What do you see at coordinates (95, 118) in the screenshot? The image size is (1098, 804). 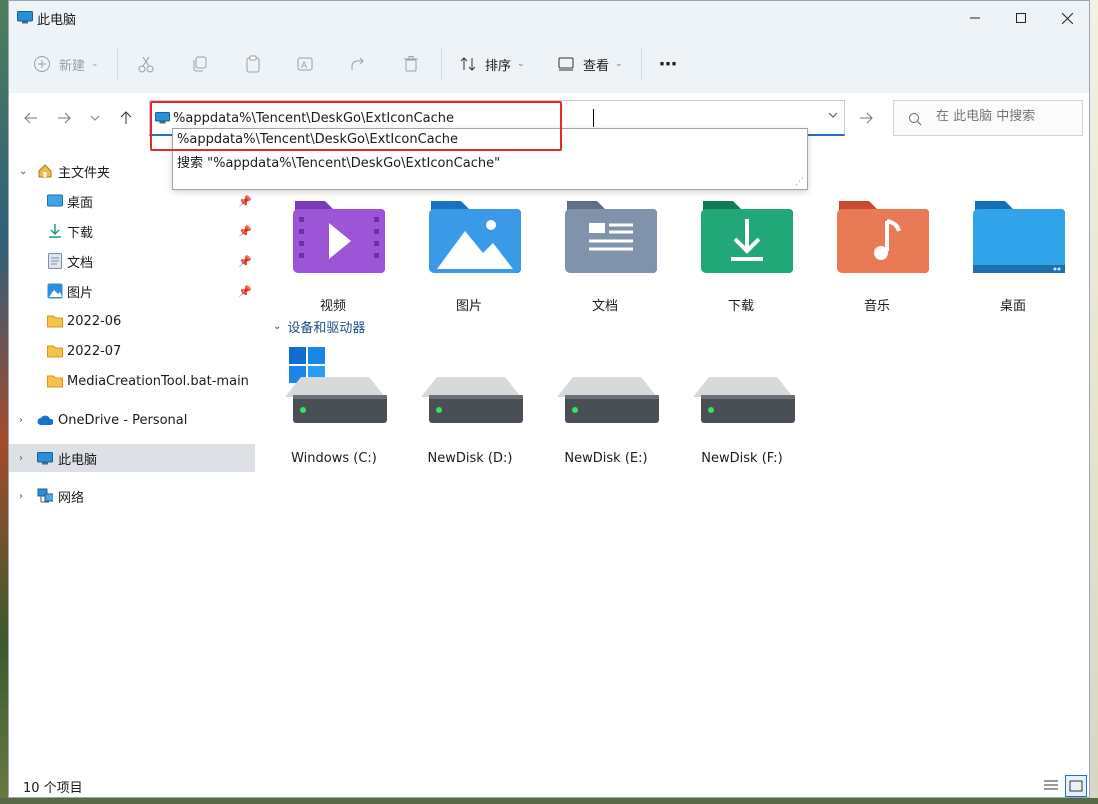 I see `recent-locations-button` at bounding box center [95, 118].